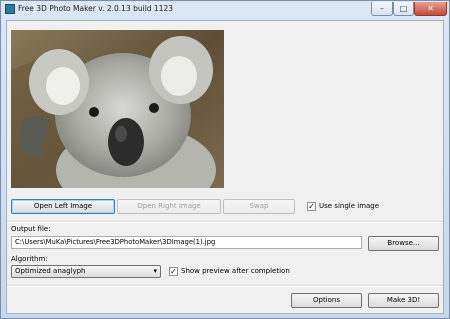 This screenshot has height=319, width=450. Describe the element at coordinates (10, 9) in the screenshot. I see `app-icon` at that location.